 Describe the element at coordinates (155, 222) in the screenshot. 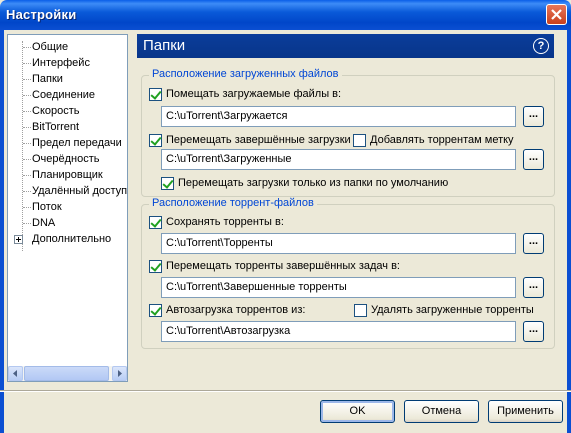

I see `save-torrents-checkbox` at that location.